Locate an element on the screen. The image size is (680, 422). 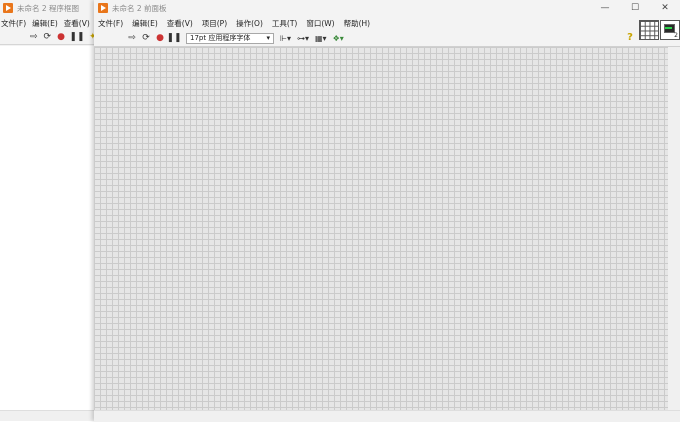
front-panel-title: 未命名 2 前面板 is located at coordinates (139, 8).